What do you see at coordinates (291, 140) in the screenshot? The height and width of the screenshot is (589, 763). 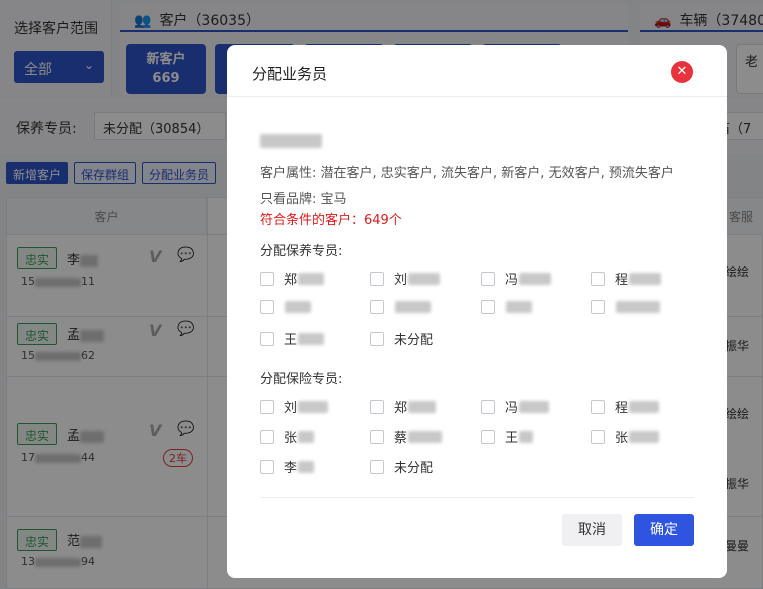 I see `group-name-redacted` at bounding box center [291, 140].